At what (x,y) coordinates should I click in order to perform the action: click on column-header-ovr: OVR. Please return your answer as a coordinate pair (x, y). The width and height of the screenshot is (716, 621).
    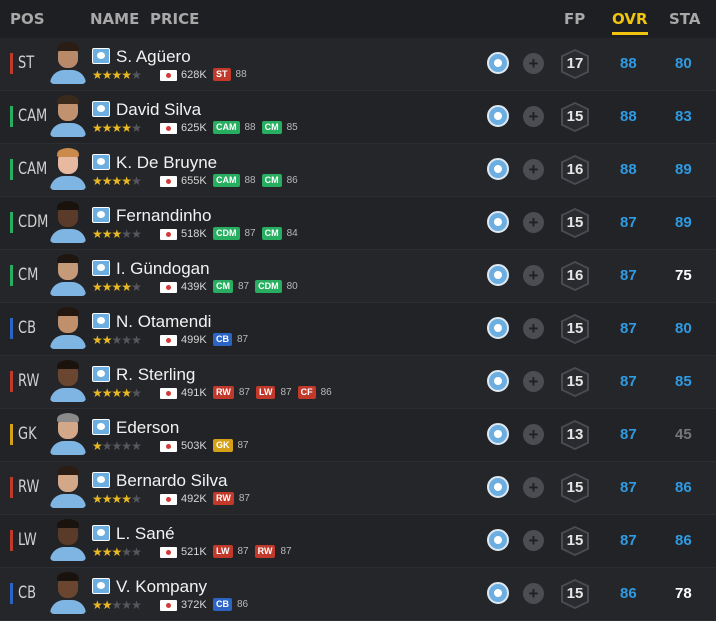
    Looking at the image, I should click on (630, 22).